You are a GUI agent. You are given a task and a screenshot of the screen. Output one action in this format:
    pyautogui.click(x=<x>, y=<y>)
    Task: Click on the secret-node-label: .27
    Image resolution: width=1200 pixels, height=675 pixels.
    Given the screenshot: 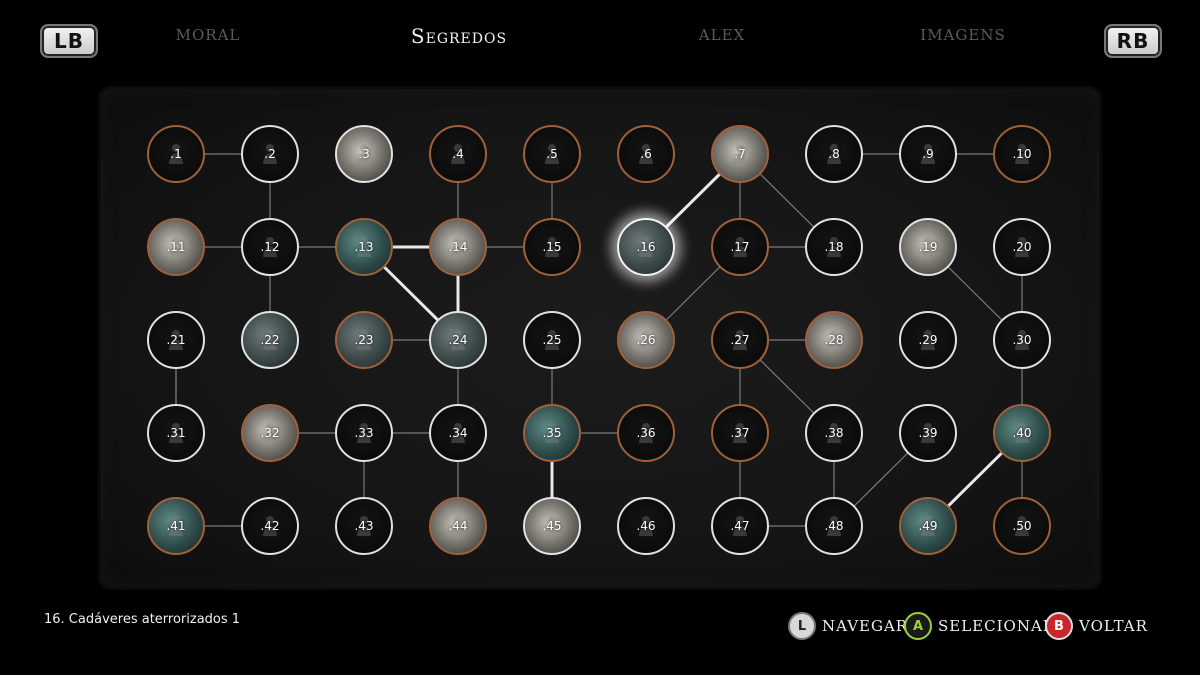 What is the action you would take?
    pyautogui.click(x=740, y=340)
    